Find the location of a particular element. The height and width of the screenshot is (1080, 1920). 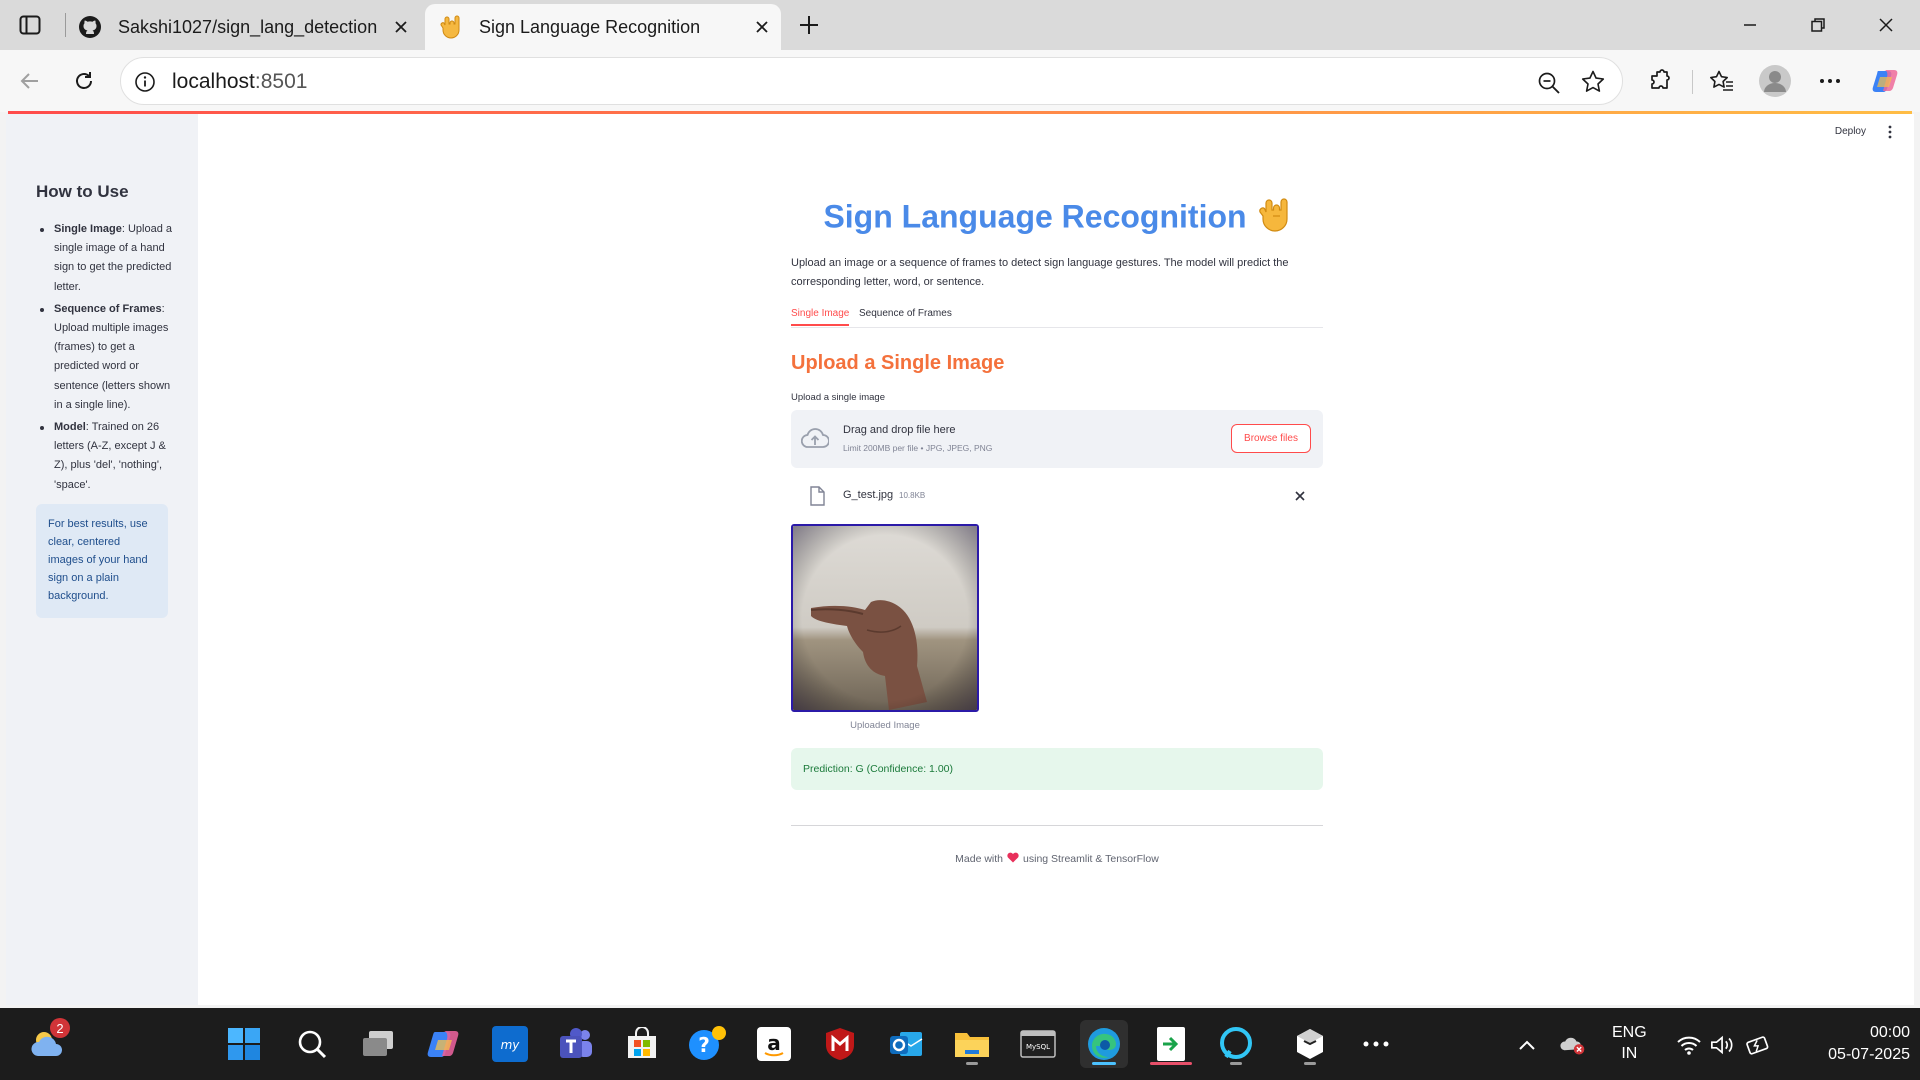

region-code: IN is located at coordinates (1629, 1053).